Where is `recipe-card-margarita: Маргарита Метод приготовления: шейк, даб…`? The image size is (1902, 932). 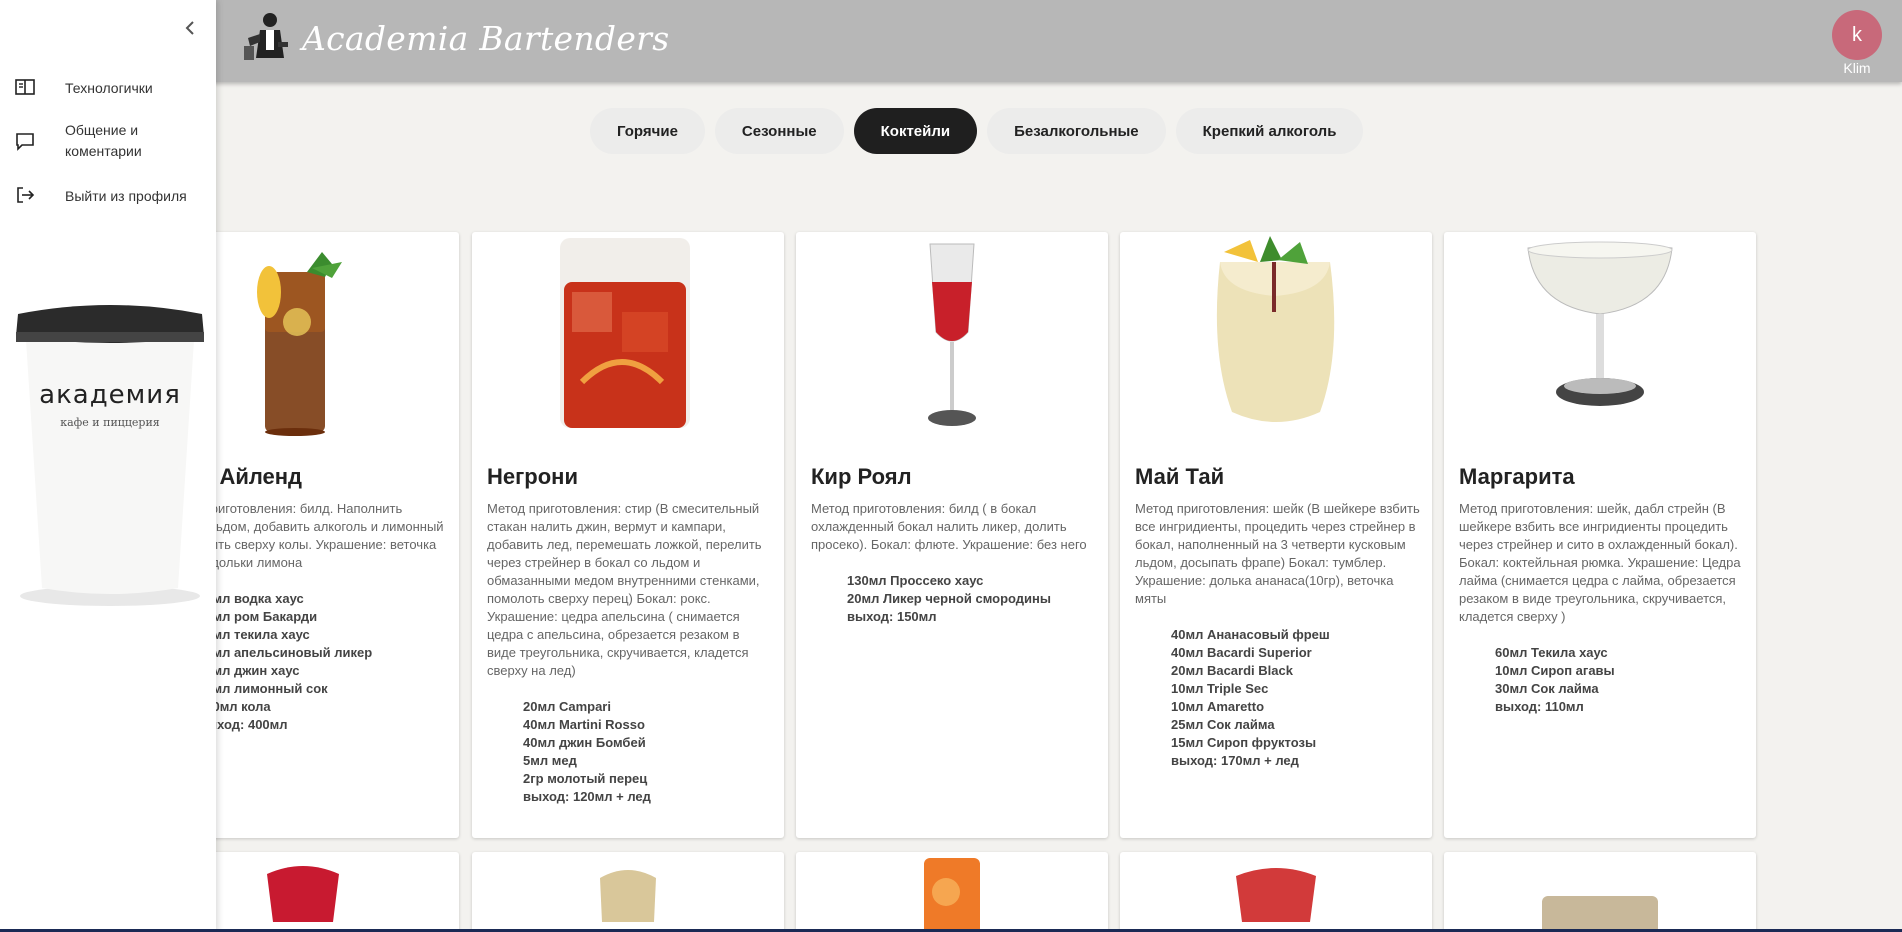 recipe-card-margarita: Маргарита Метод приготовления: шейк, даб… is located at coordinates (1600, 535).